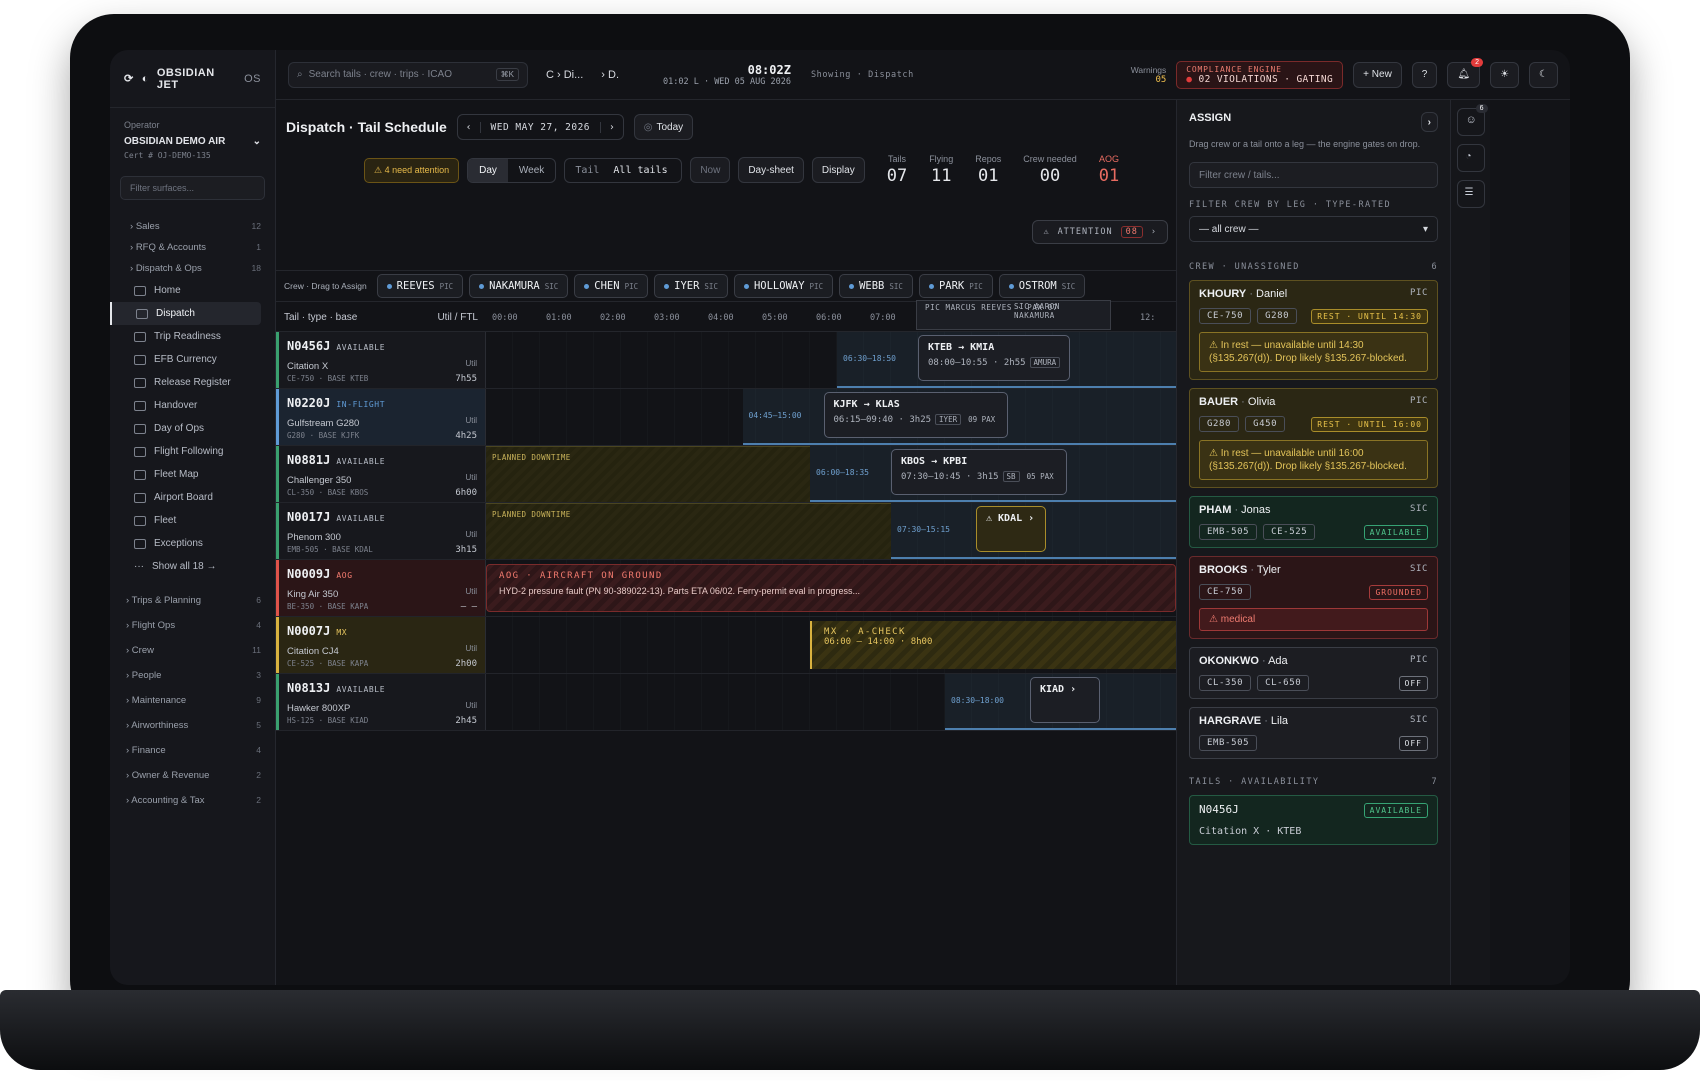 The image size is (1700, 1081). Describe the element at coordinates (185, 313) in the screenshot. I see `sidebar-item-dispatch: Dispatch` at that location.